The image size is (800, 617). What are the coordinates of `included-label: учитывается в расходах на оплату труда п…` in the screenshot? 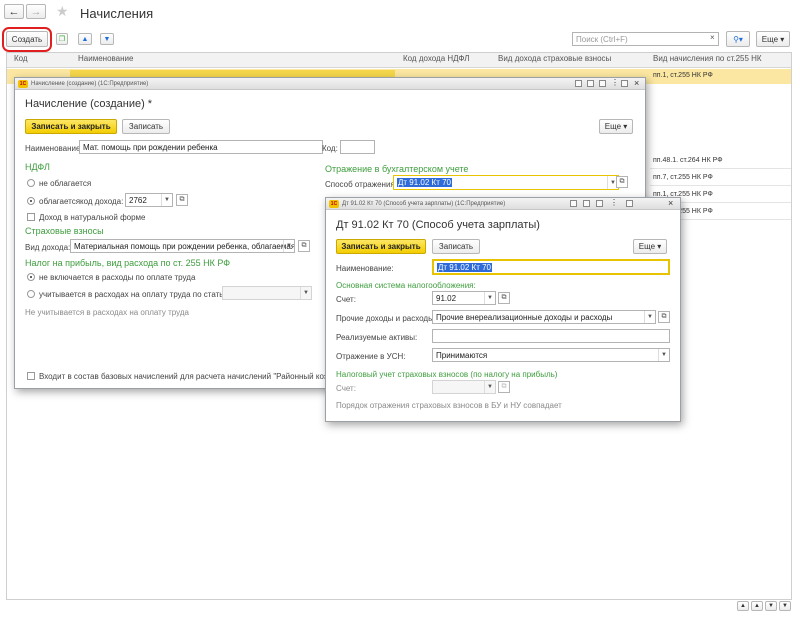 It's located at (135, 294).